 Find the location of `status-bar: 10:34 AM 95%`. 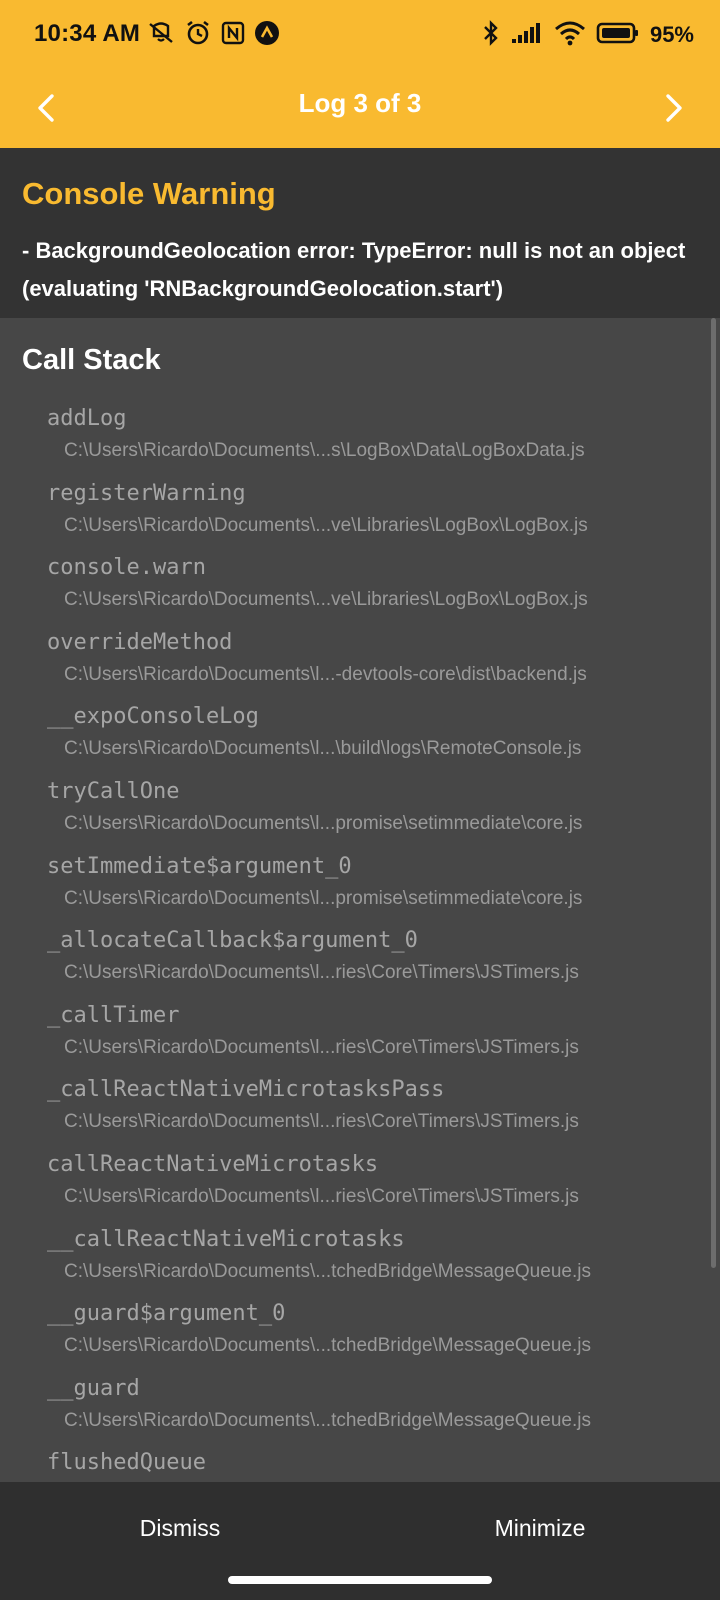

status-bar: 10:34 AM 95% is located at coordinates (360, 35).